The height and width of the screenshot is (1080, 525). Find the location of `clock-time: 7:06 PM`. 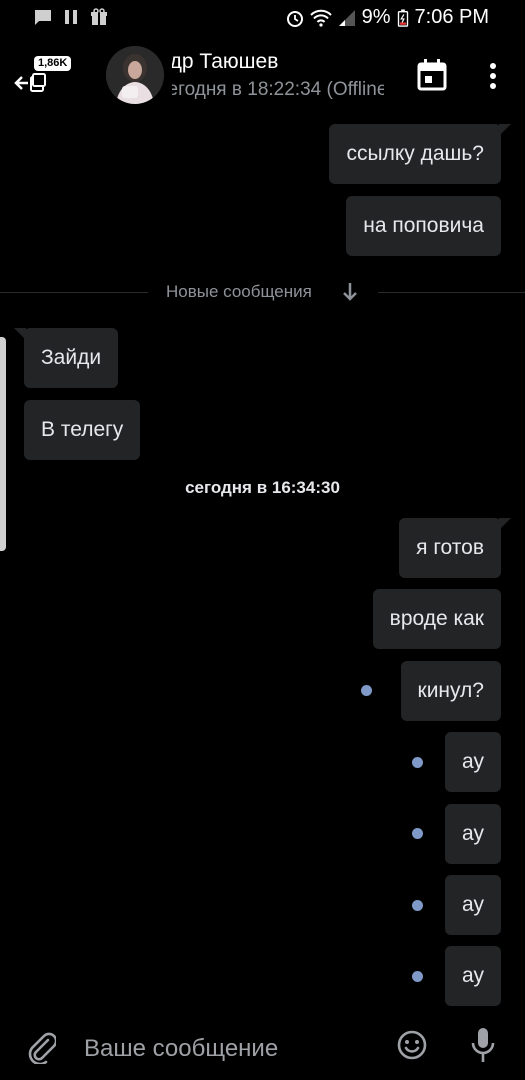

clock-time: 7:06 PM is located at coordinates (451, 17).